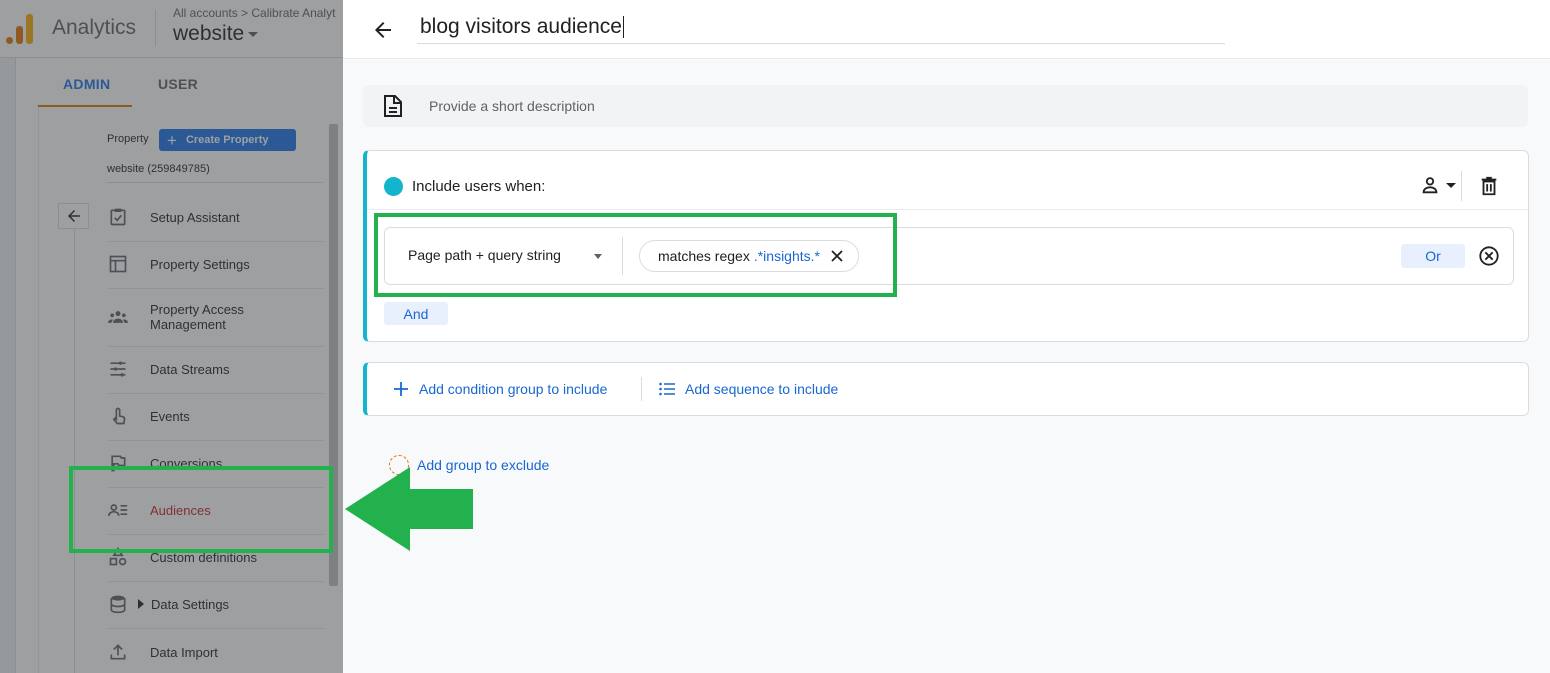  I want to click on link-divider, so click(641, 389).